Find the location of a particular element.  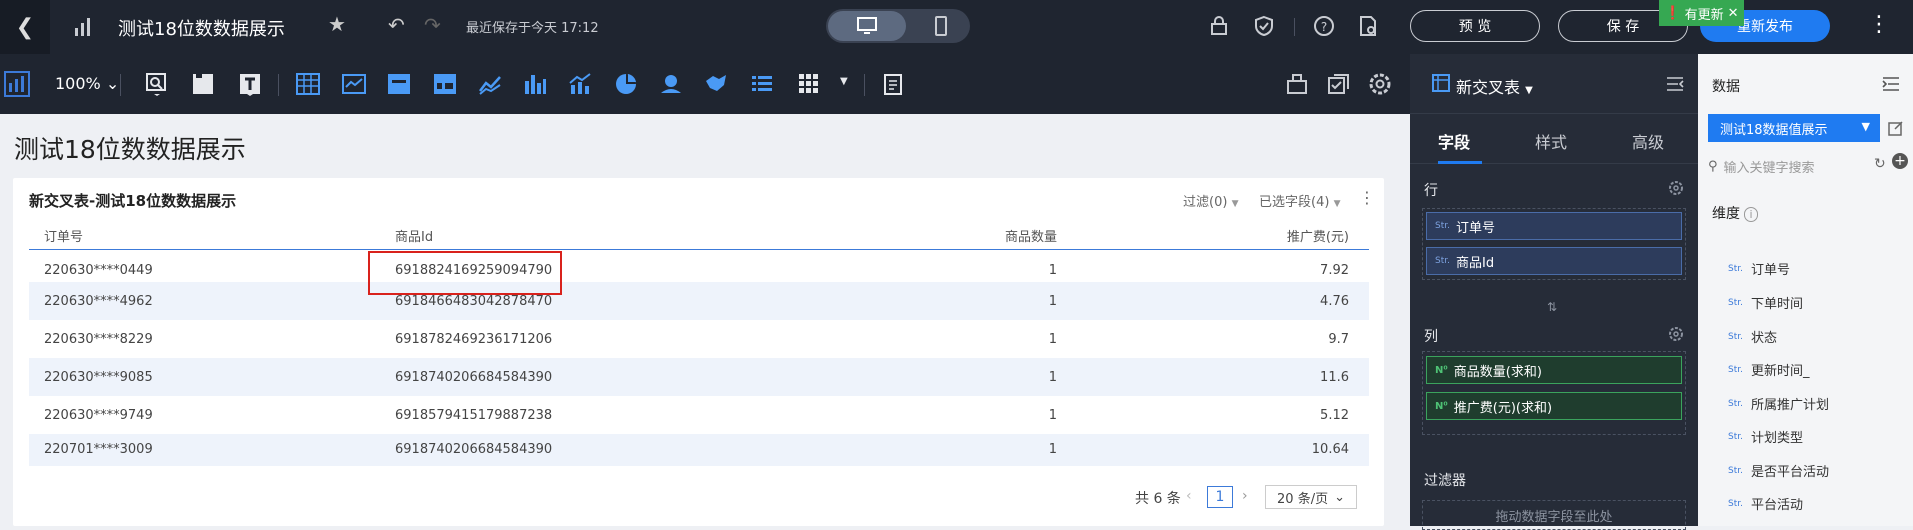

combo-chart-icon is located at coordinates (580, 84).